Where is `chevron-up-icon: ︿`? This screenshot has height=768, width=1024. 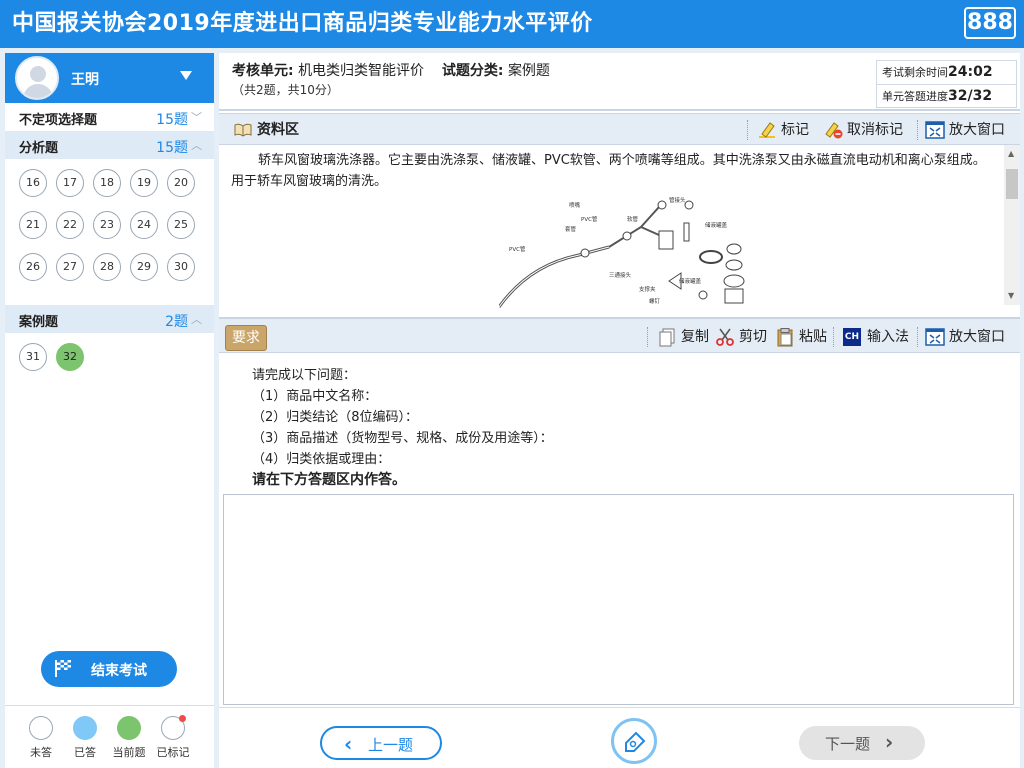 chevron-up-icon: ︿ is located at coordinates (196, 319).